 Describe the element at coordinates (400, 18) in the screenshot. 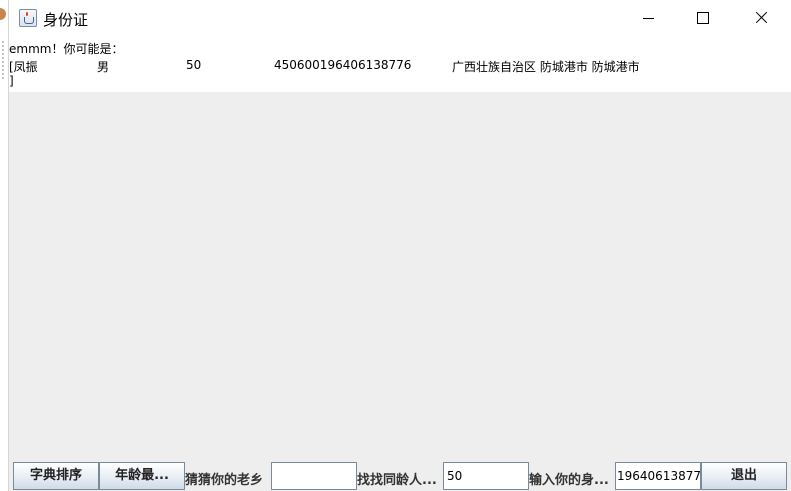

I see `title-bar: 身份证` at that location.